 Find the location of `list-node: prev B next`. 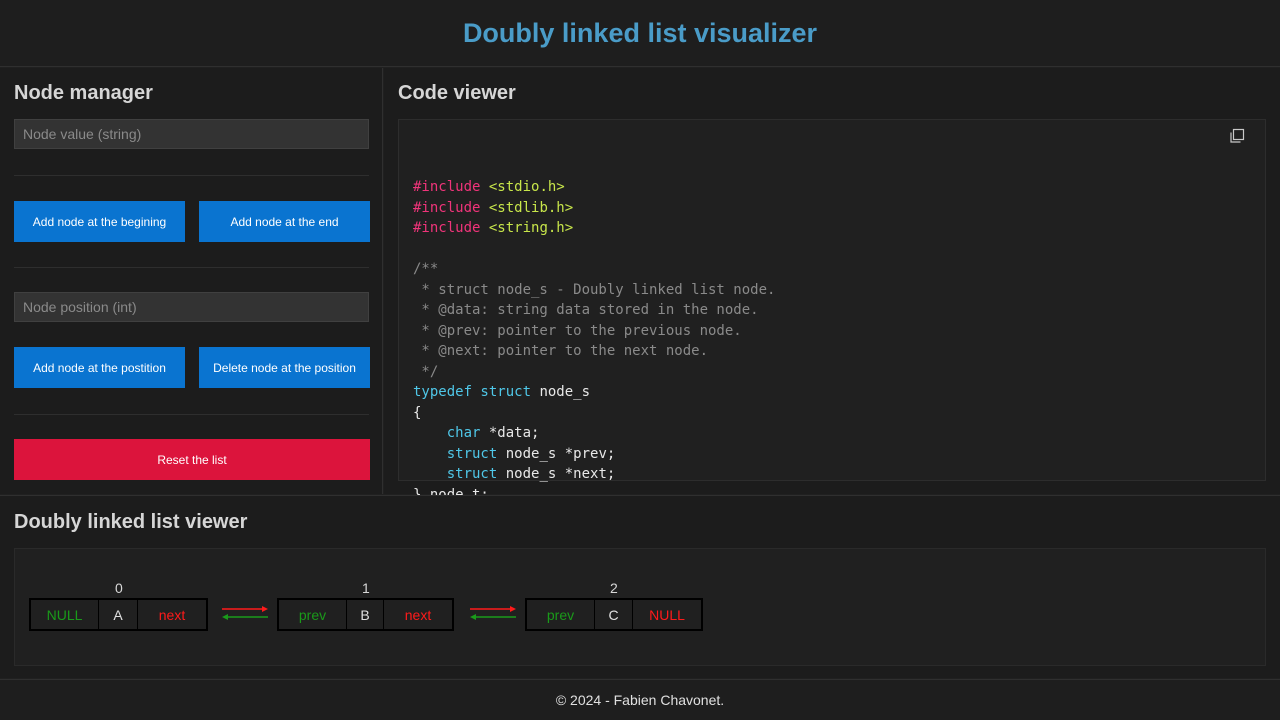

list-node: prev B next is located at coordinates (365, 614).